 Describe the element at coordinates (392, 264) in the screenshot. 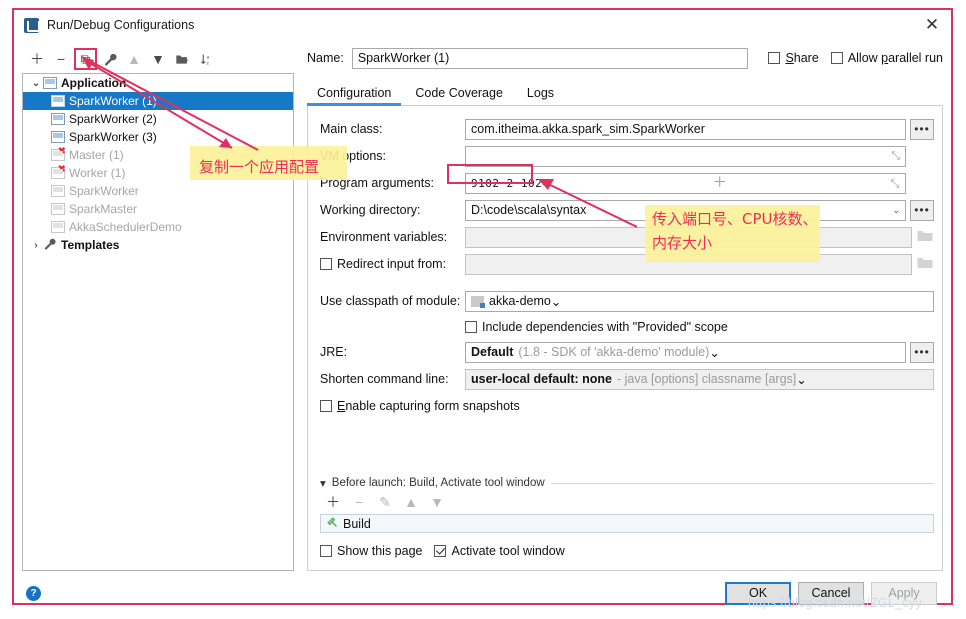

I see `redirect-input-checkbox: Redirect input from:` at that location.